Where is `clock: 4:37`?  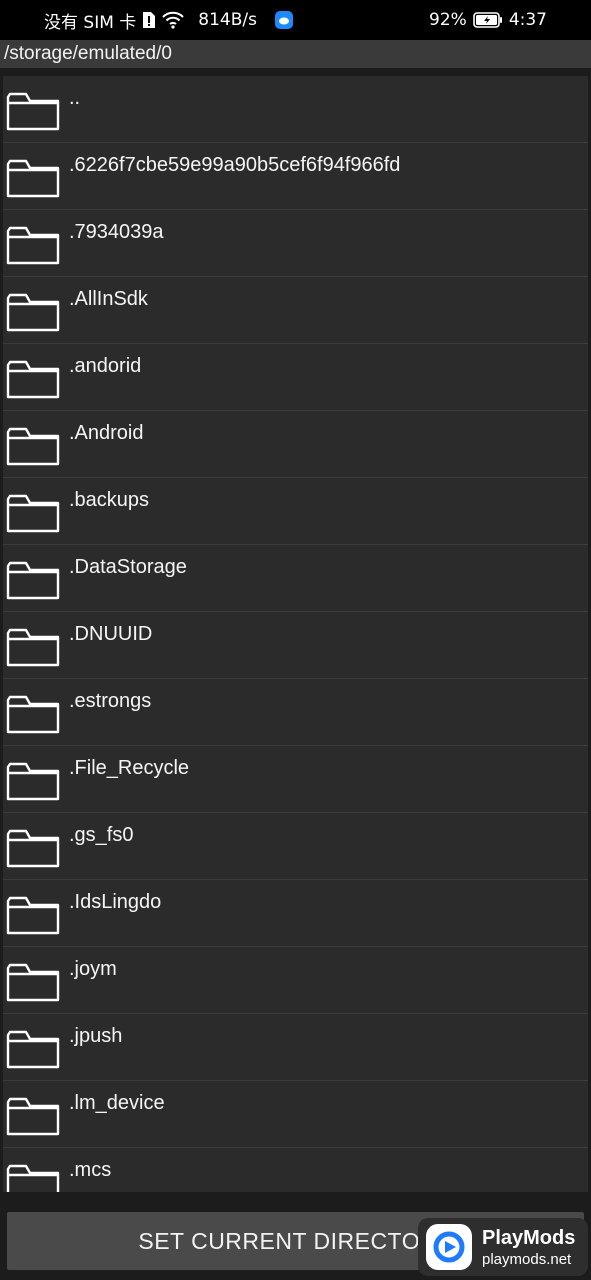 clock: 4:37 is located at coordinates (527, 20).